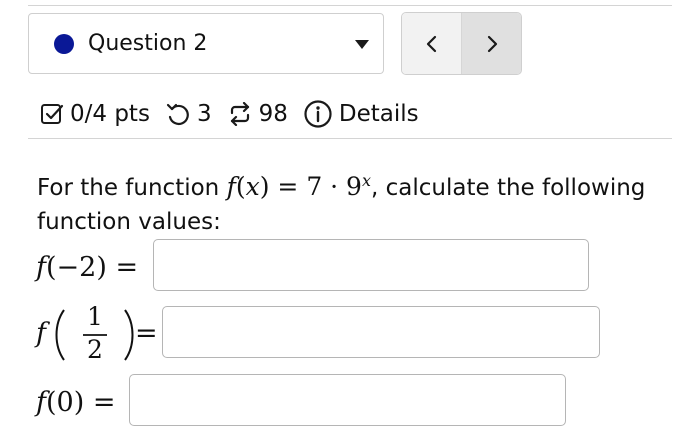 The height and width of the screenshot is (444, 700). I want to click on question-status-dot, so click(64, 44).